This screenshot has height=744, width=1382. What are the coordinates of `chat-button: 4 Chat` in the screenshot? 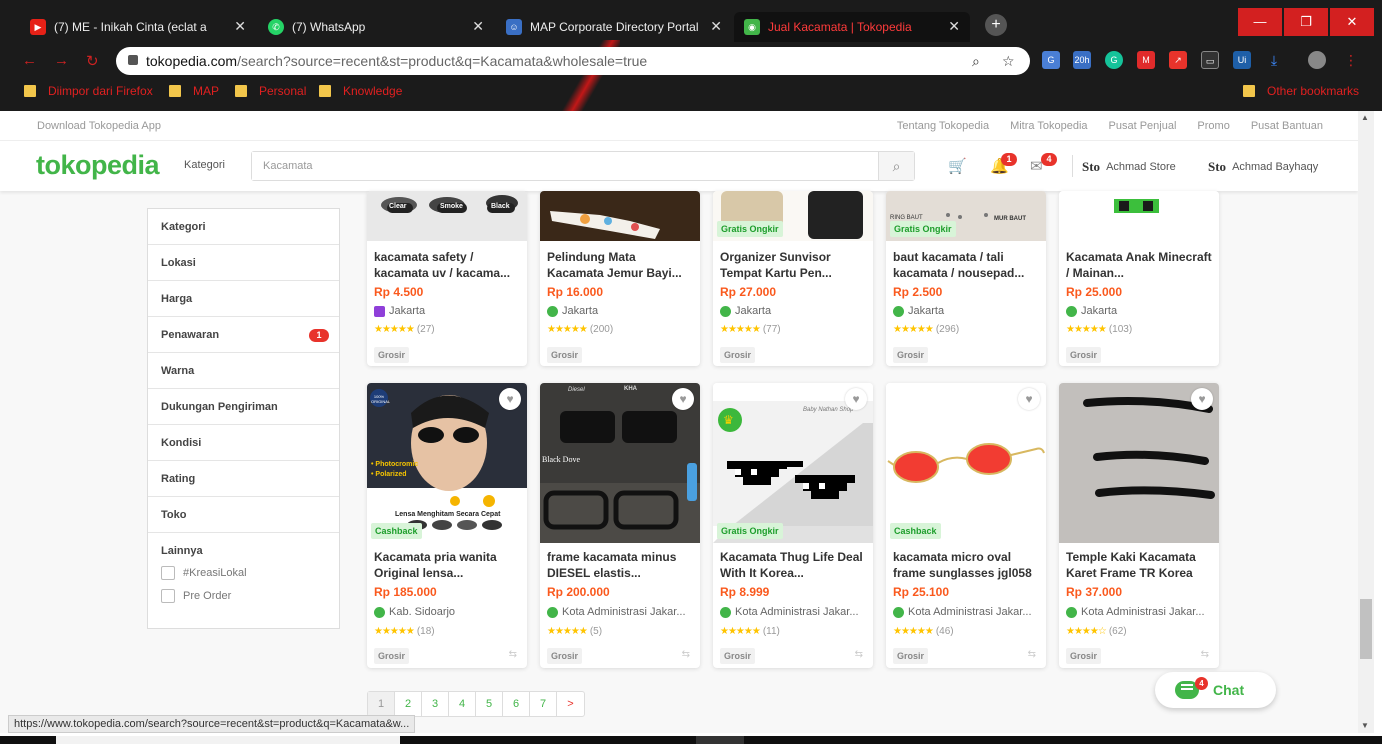 It's located at (1215, 690).